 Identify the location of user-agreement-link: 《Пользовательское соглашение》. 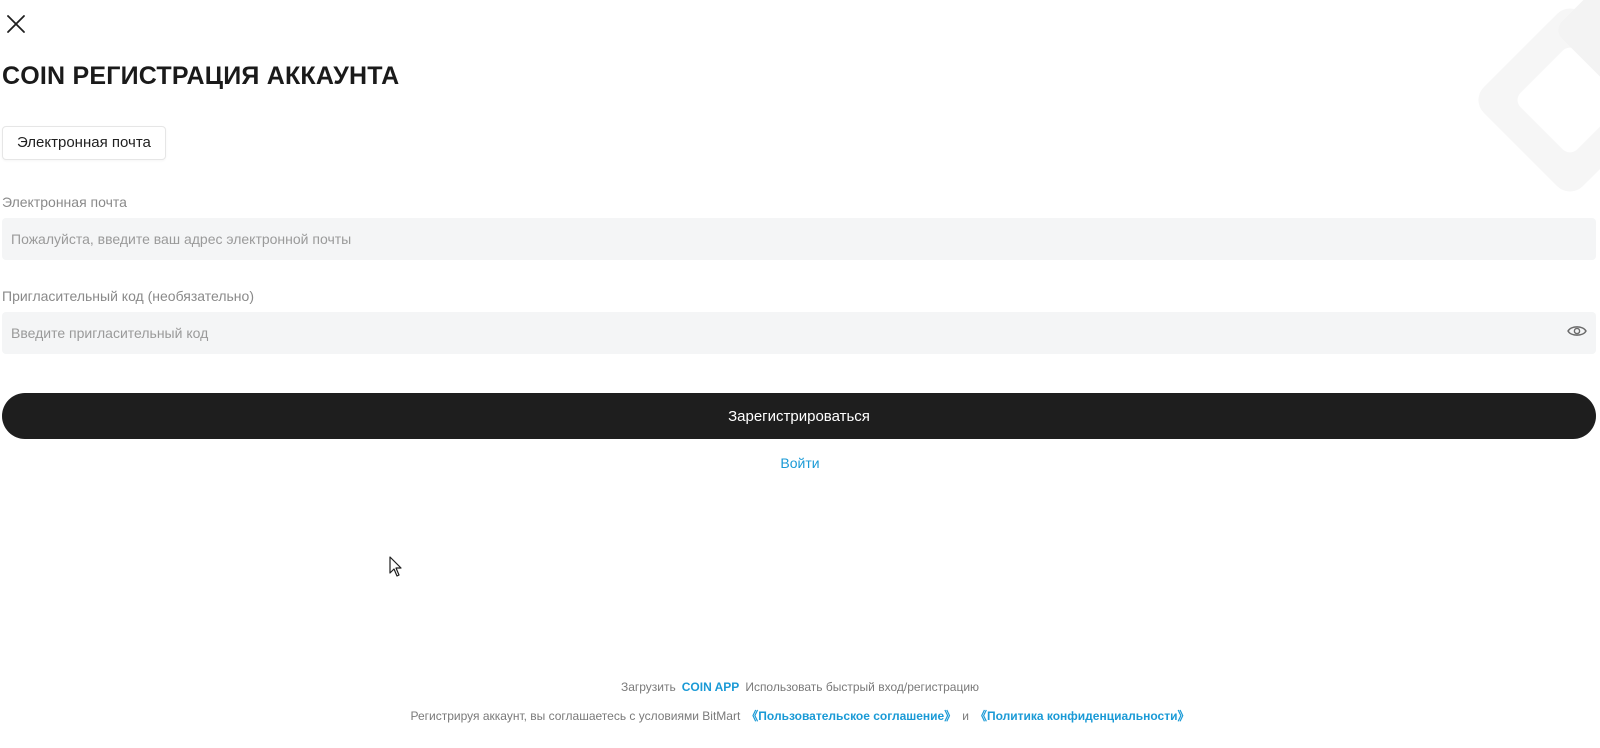
(851, 716).